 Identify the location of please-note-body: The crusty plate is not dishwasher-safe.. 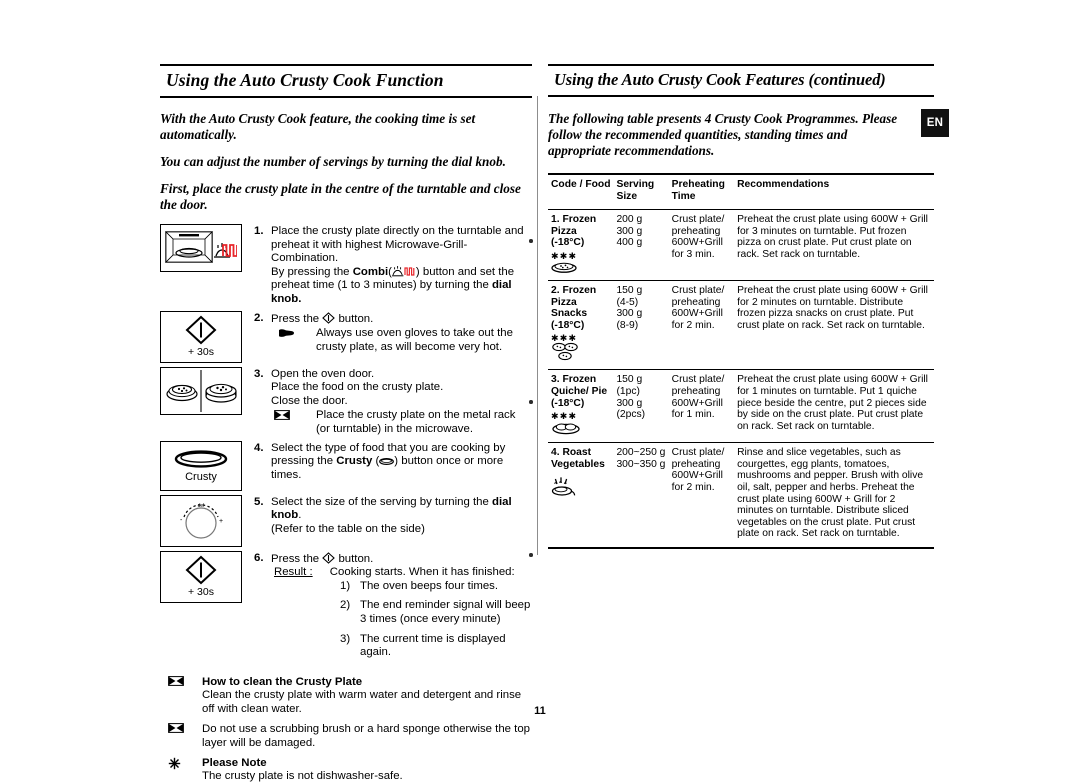
(302, 776).